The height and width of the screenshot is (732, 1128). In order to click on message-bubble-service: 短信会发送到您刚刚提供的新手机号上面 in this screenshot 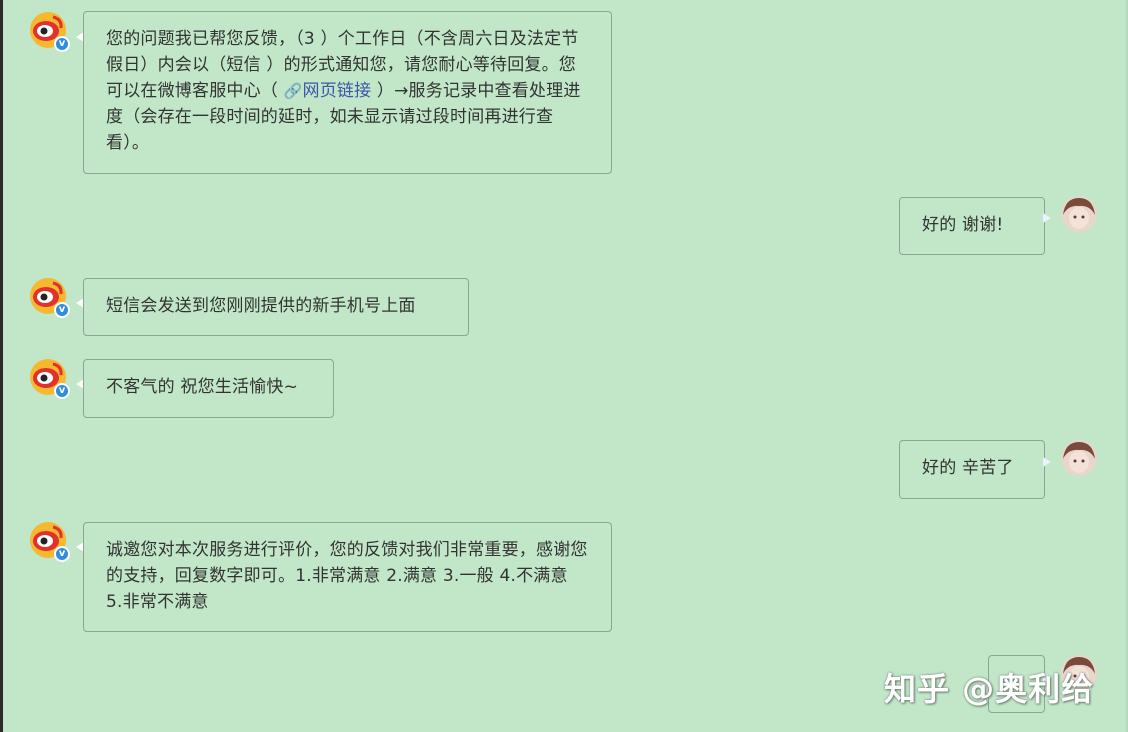, I will do `click(276, 307)`.